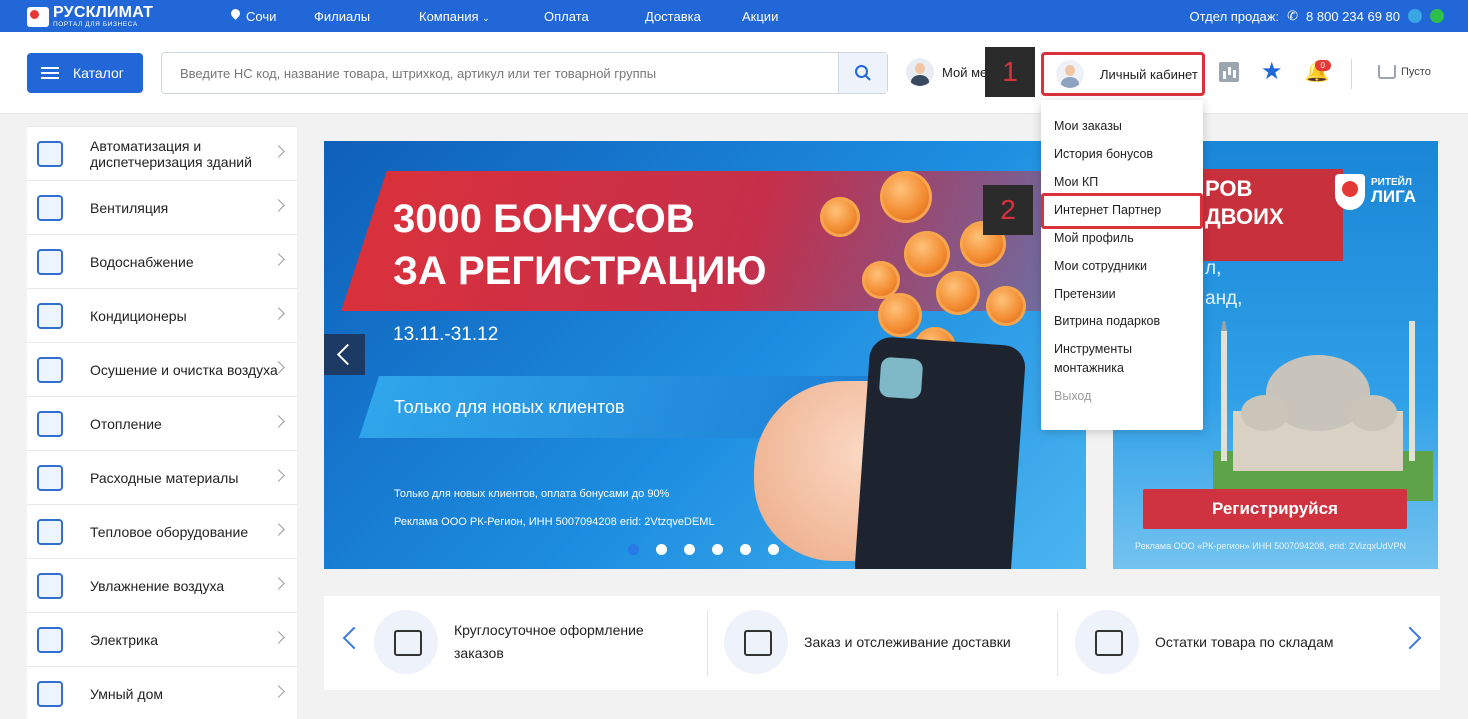 This screenshot has height=719, width=1468. Describe the element at coordinates (162, 585) in the screenshot. I see `sidebar-item-humidification: Увлажнение воздуха` at that location.